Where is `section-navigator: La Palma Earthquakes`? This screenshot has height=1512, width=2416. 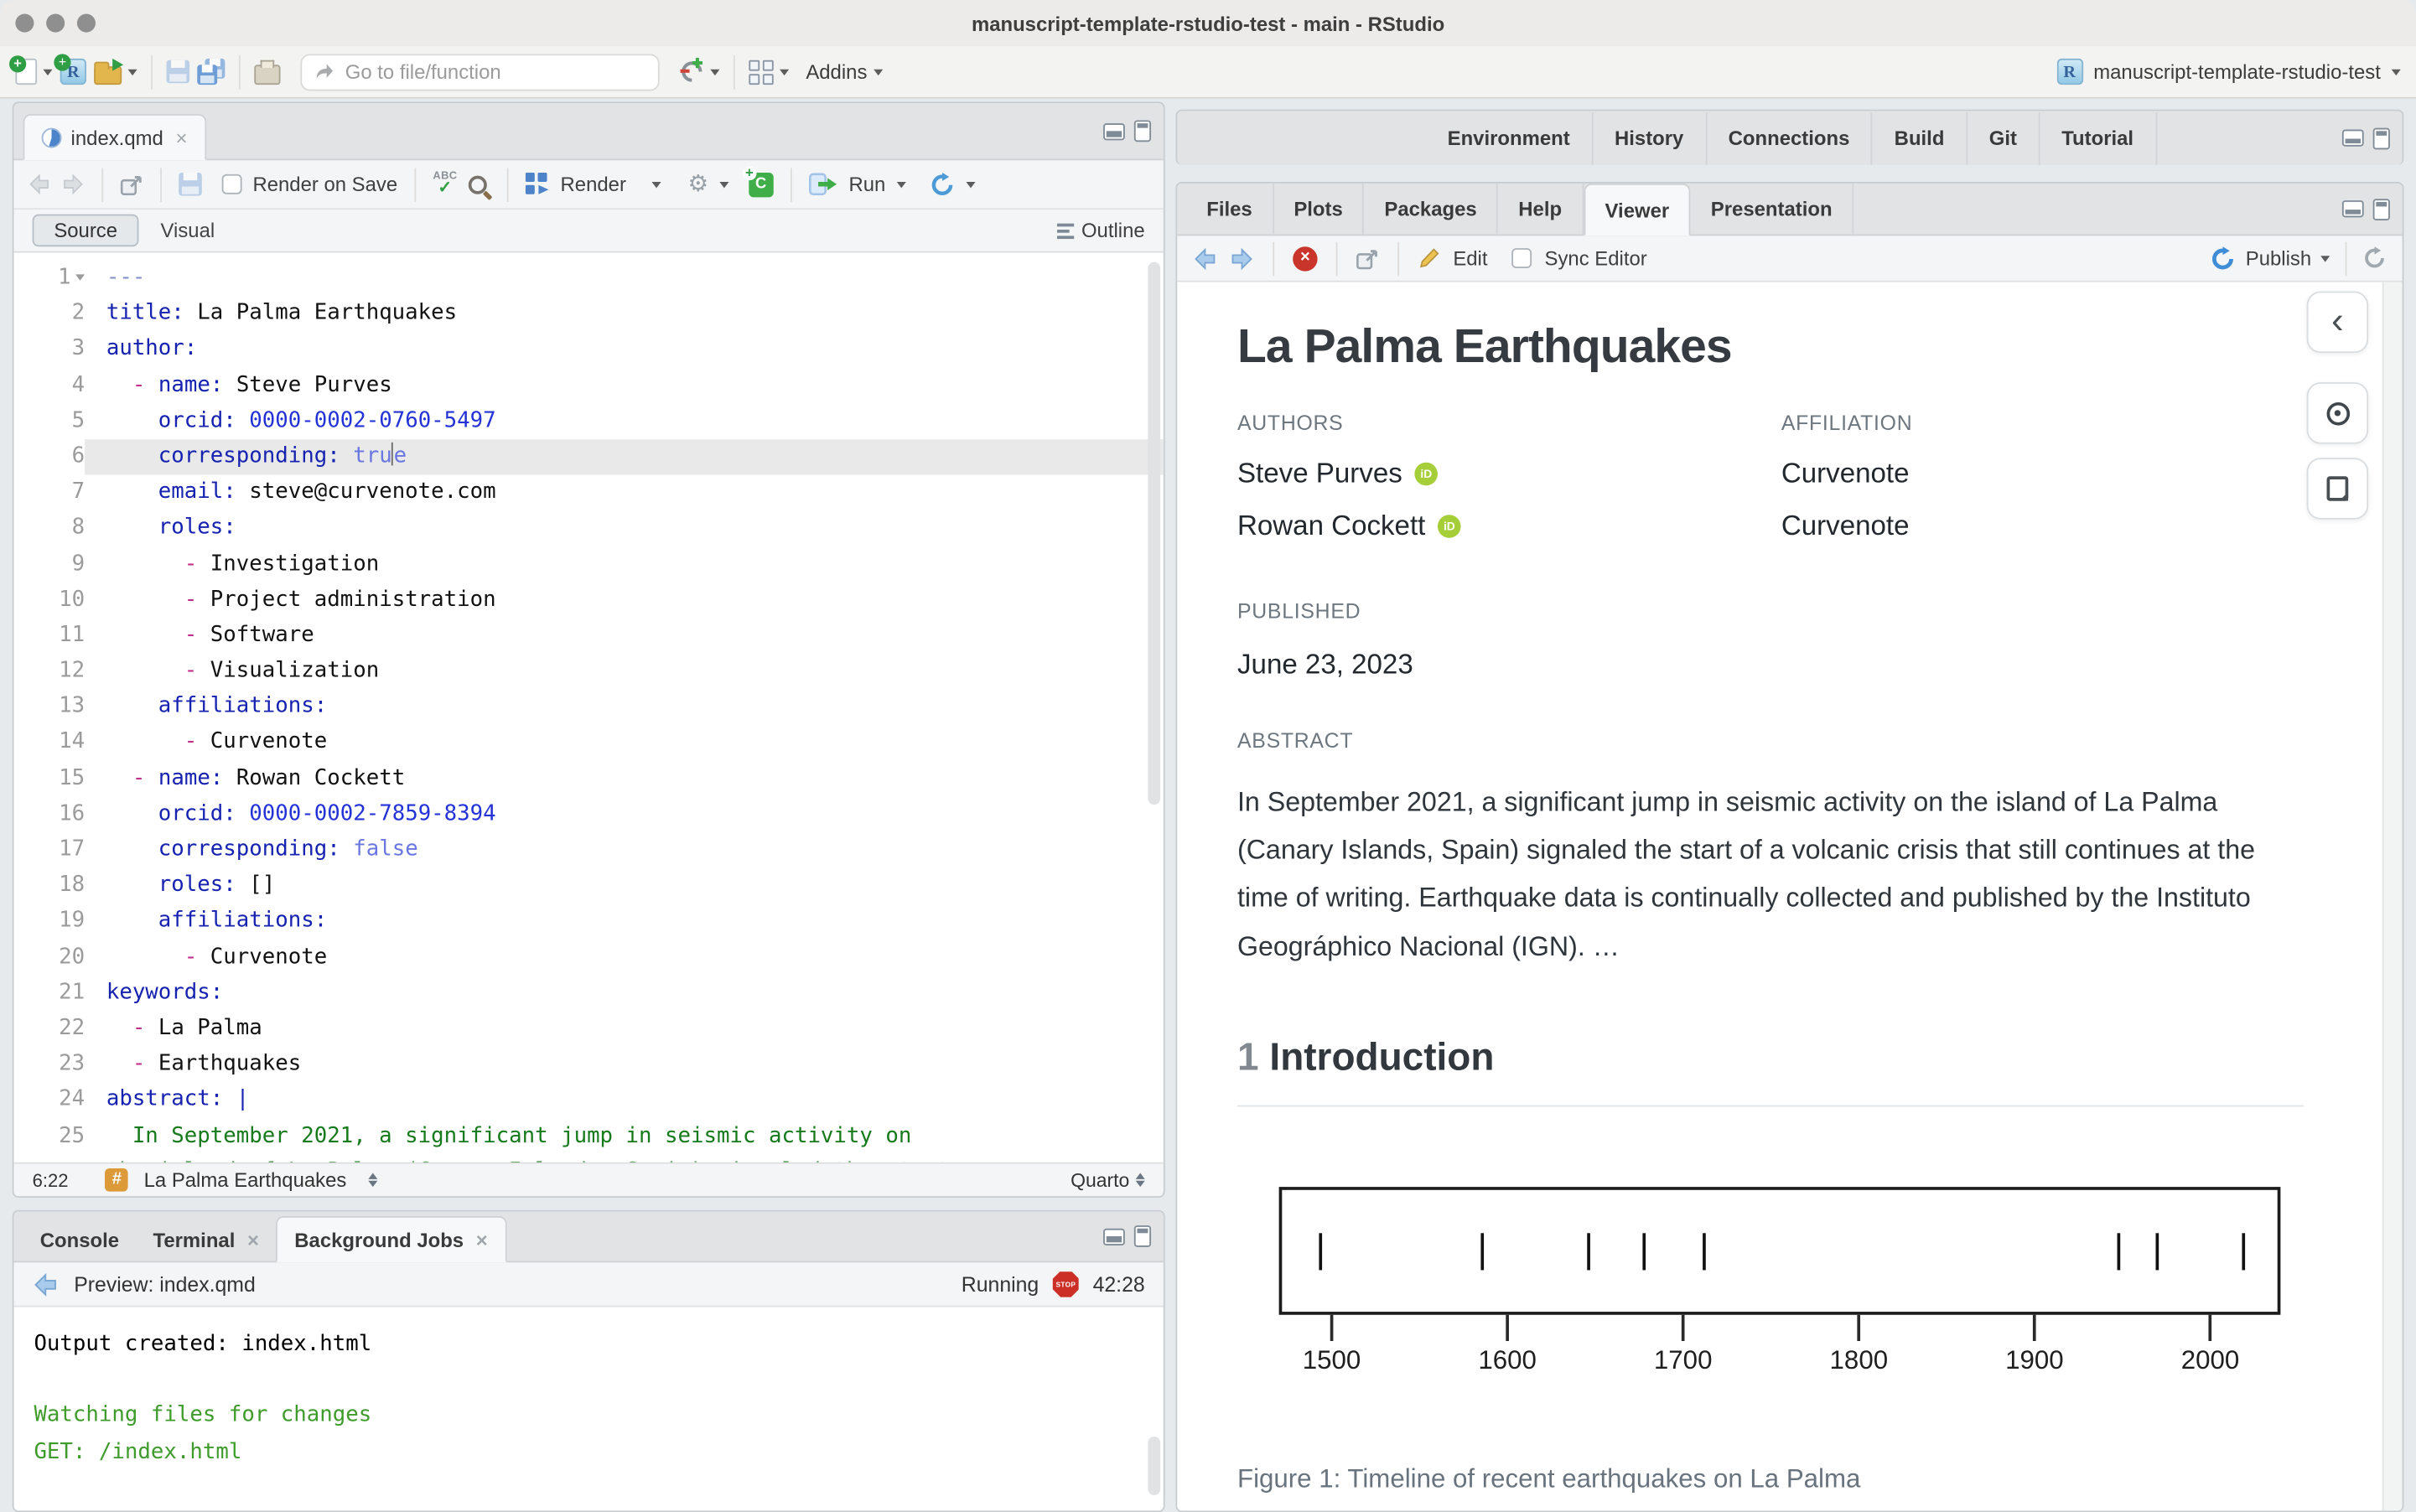 section-navigator: La Palma Earthquakes is located at coordinates (245, 1180).